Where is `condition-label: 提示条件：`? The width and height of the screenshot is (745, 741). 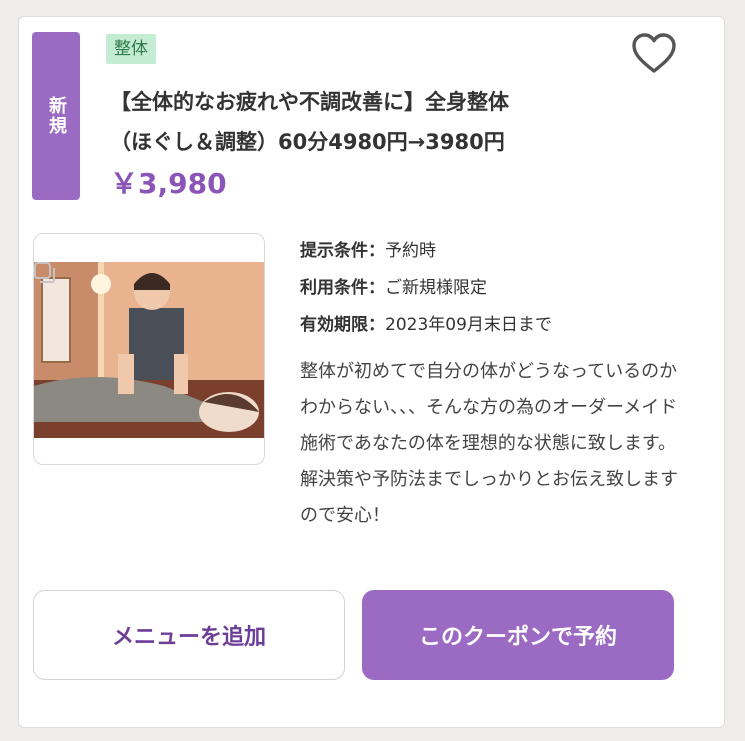 condition-label: 提示条件： is located at coordinates (342, 251).